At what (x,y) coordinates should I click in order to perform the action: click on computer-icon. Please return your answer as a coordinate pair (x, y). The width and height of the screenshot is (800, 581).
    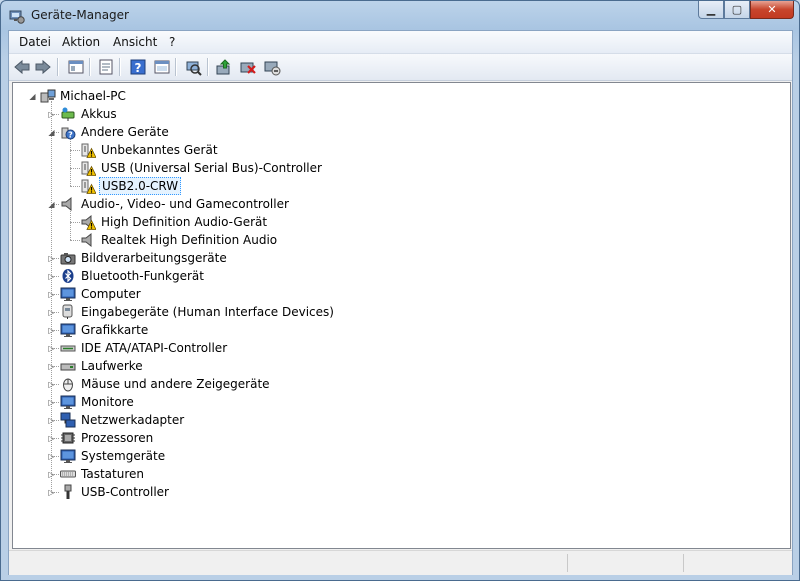
    Looking at the image, I should click on (48, 96).